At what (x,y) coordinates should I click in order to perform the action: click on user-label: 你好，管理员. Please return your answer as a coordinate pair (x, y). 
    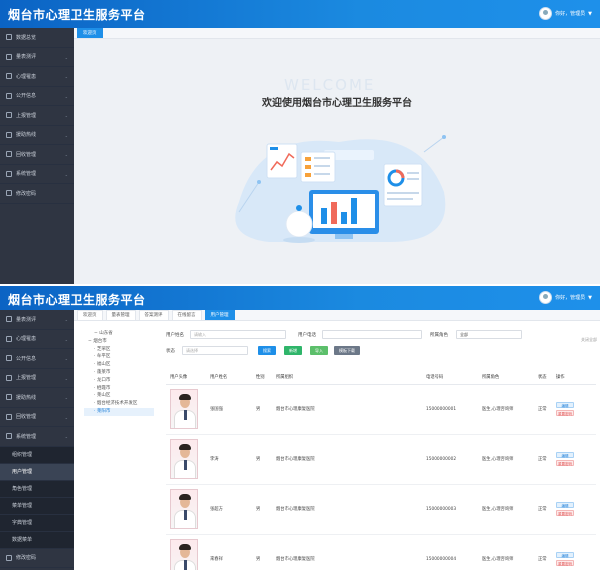
    Looking at the image, I should click on (570, 14).